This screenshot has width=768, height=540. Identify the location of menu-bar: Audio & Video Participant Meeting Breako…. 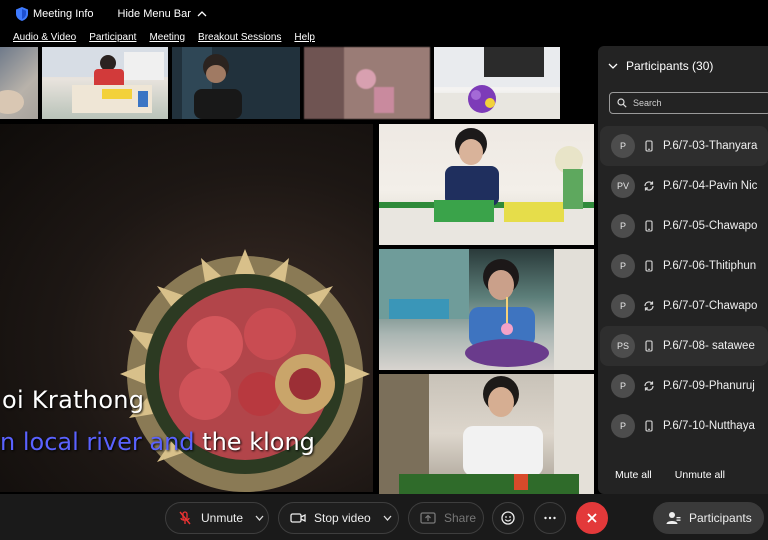
(384, 37).